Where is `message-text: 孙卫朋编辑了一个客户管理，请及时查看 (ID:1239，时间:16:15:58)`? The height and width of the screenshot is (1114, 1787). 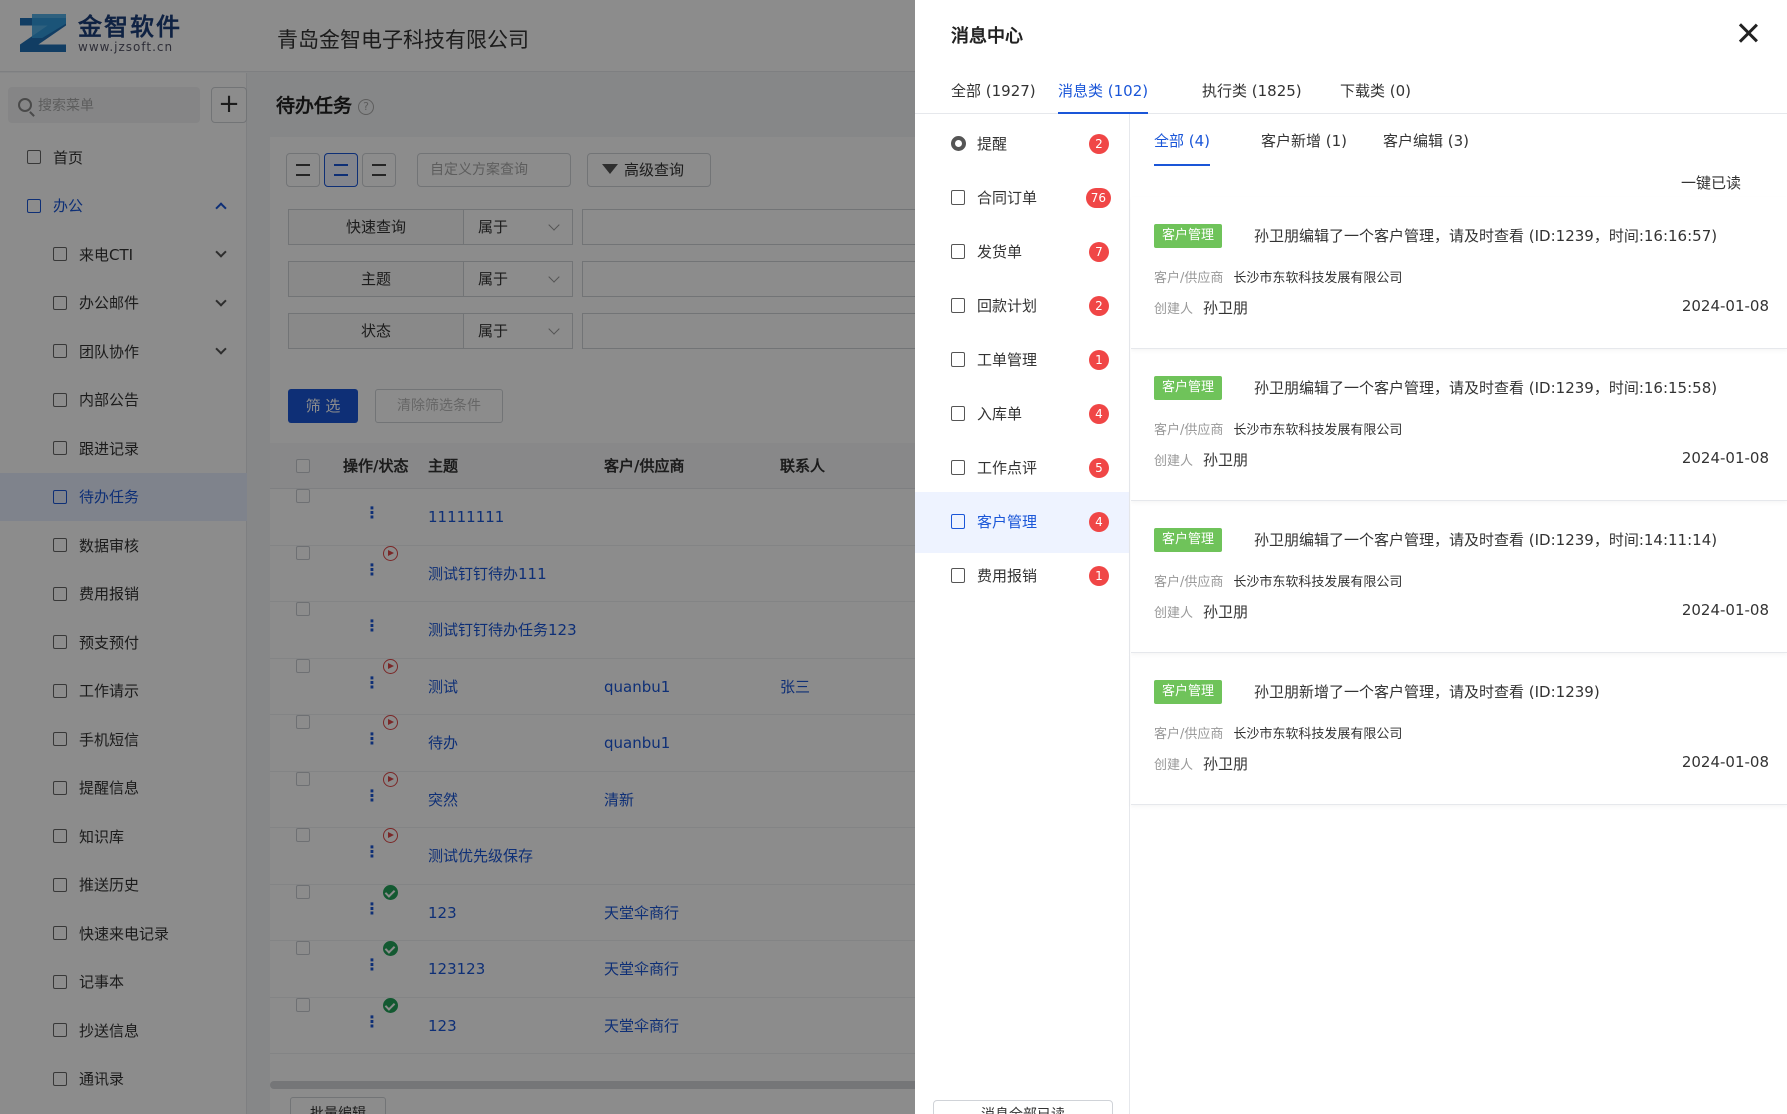 message-text: 孙卫朋编辑了一个客户管理，请及时查看 (ID:1239，时间:16:15:58) is located at coordinates (1485, 388).